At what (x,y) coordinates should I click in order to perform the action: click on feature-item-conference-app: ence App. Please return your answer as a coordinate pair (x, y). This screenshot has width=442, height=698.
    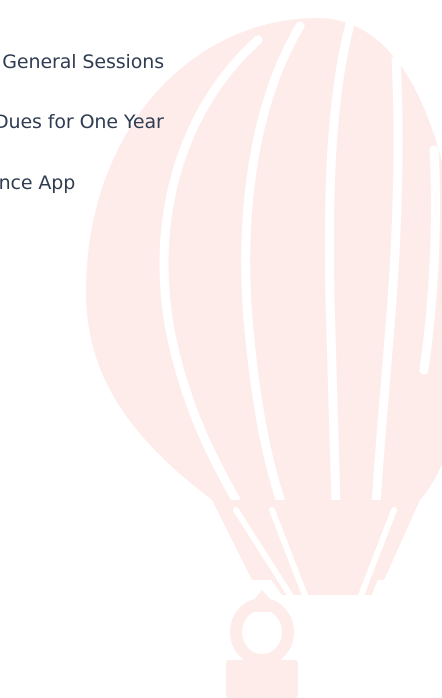
    Looking at the image, I should click on (38, 183).